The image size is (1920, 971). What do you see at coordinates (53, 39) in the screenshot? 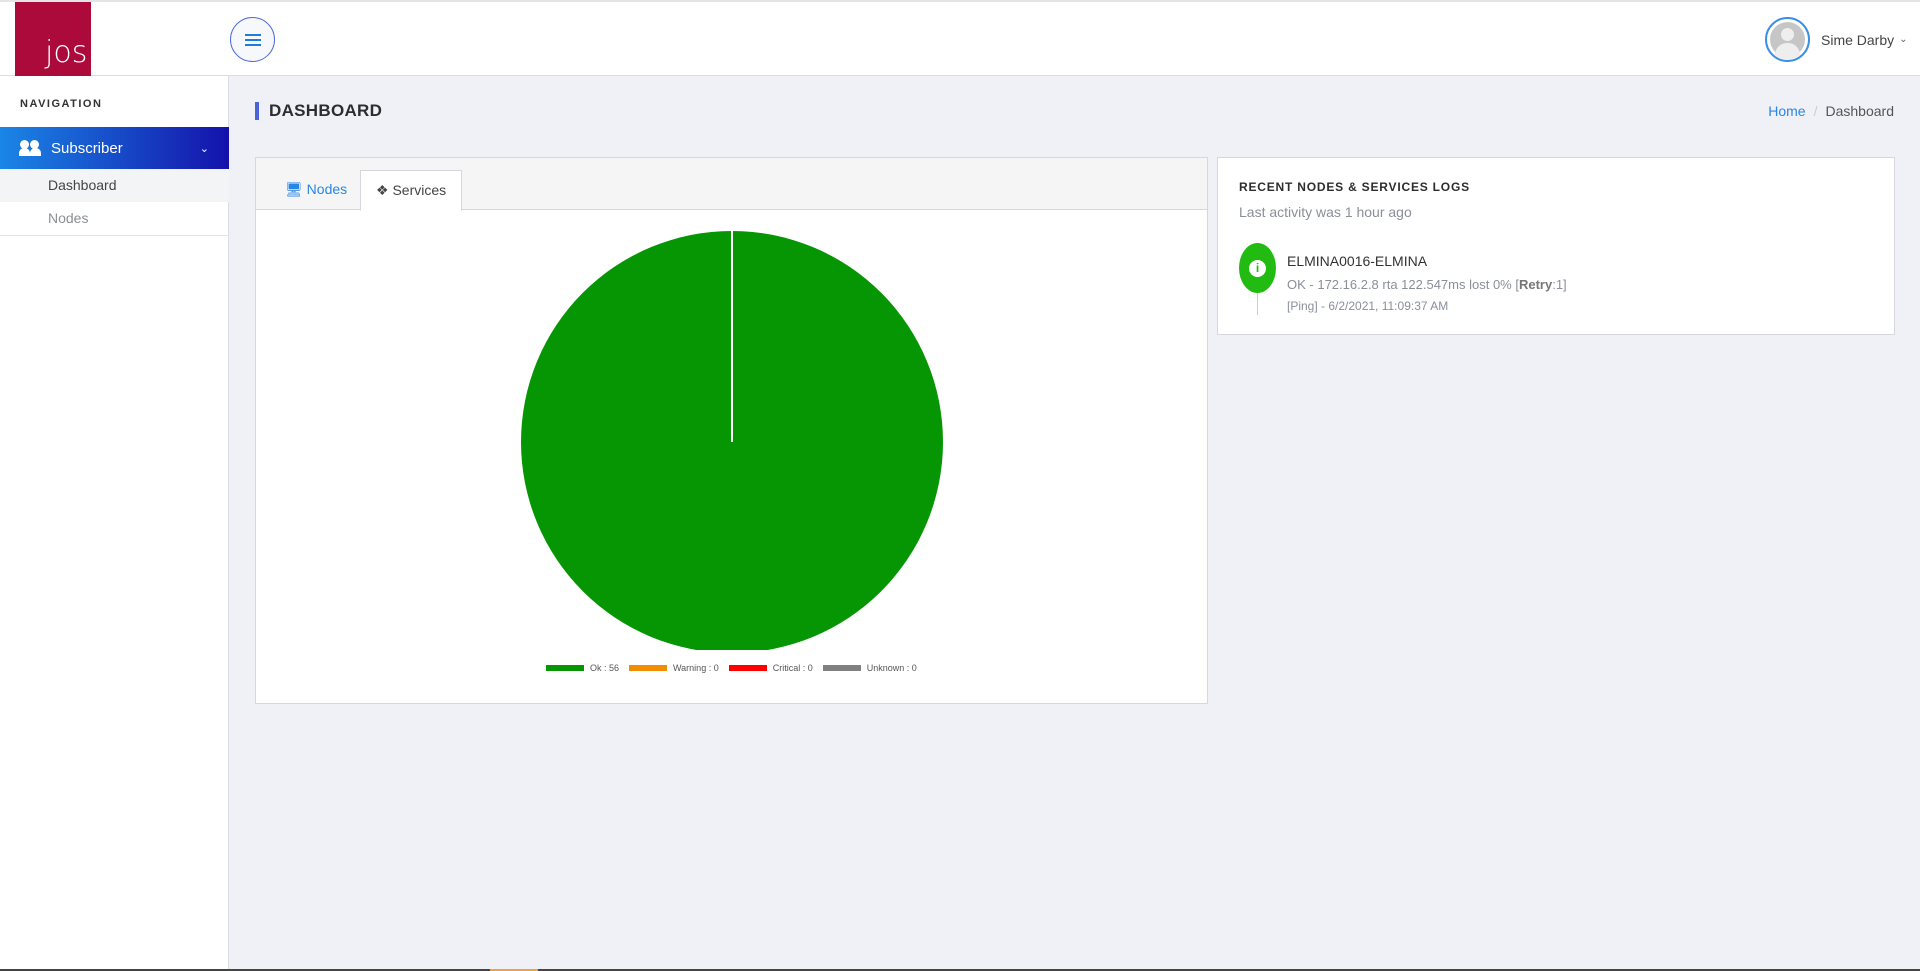
I see `logo: jos` at bounding box center [53, 39].